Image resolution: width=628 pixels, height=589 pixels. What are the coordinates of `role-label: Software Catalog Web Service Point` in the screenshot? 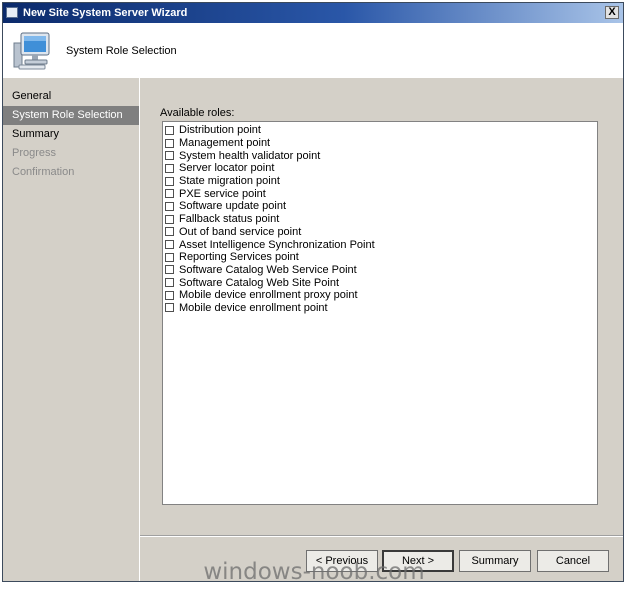 It's located at (268, 270).